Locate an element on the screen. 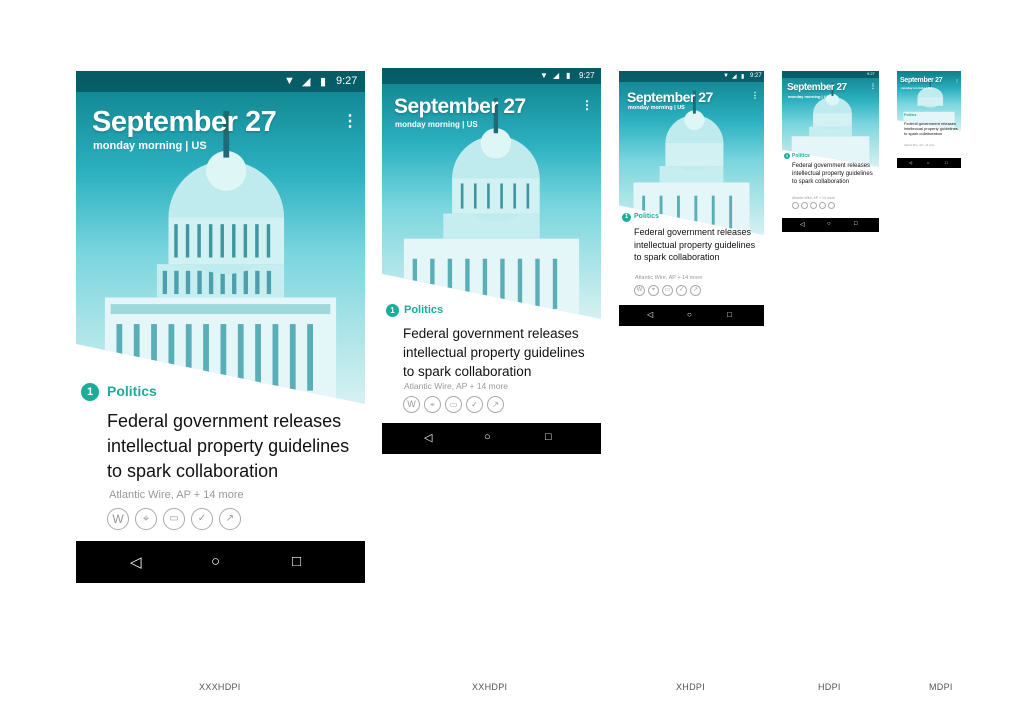  density-label-hdpi: HDPI is located at coordinates (829, 687).